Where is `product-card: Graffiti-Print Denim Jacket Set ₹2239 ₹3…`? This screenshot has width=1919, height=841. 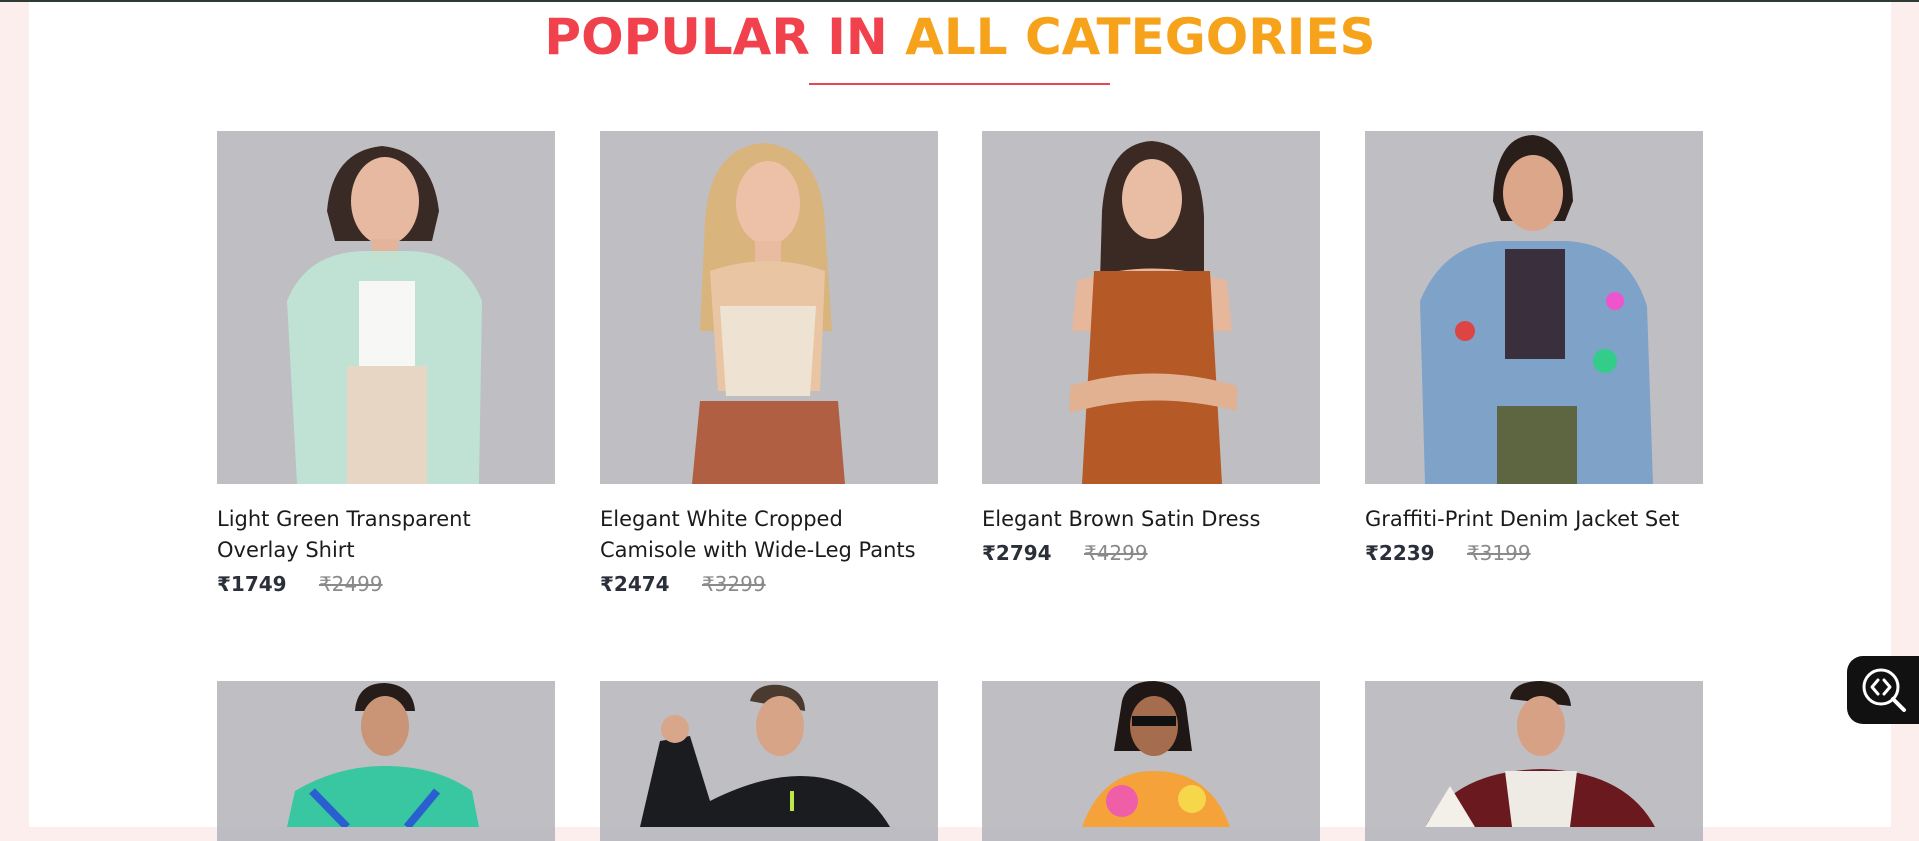
product-card: Graffiti-Print Denim Jacket Set ₹2239 ₹3… is located at coordinates (1534, 348).